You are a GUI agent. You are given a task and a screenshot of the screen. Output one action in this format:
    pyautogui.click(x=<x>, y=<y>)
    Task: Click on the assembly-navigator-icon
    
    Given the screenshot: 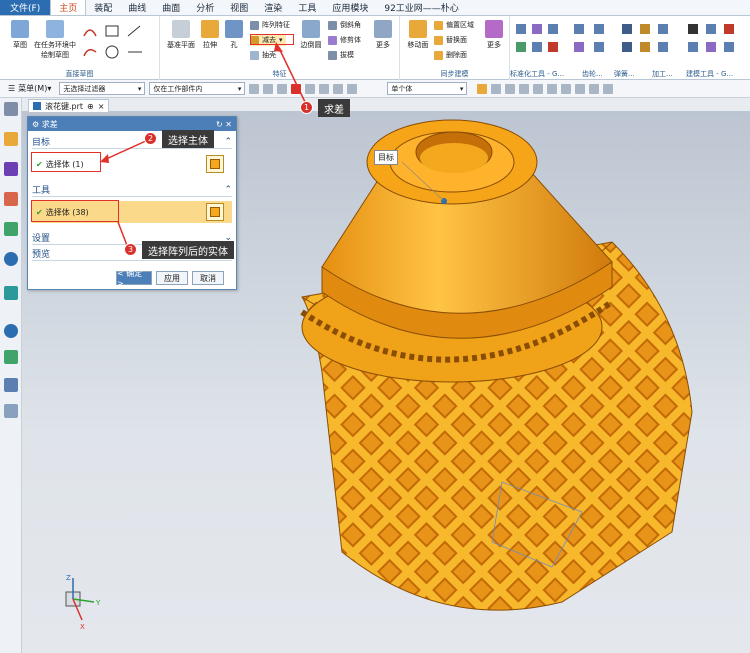 What is the action you would take?
    pyautogui.click(x=11, y=139)
    